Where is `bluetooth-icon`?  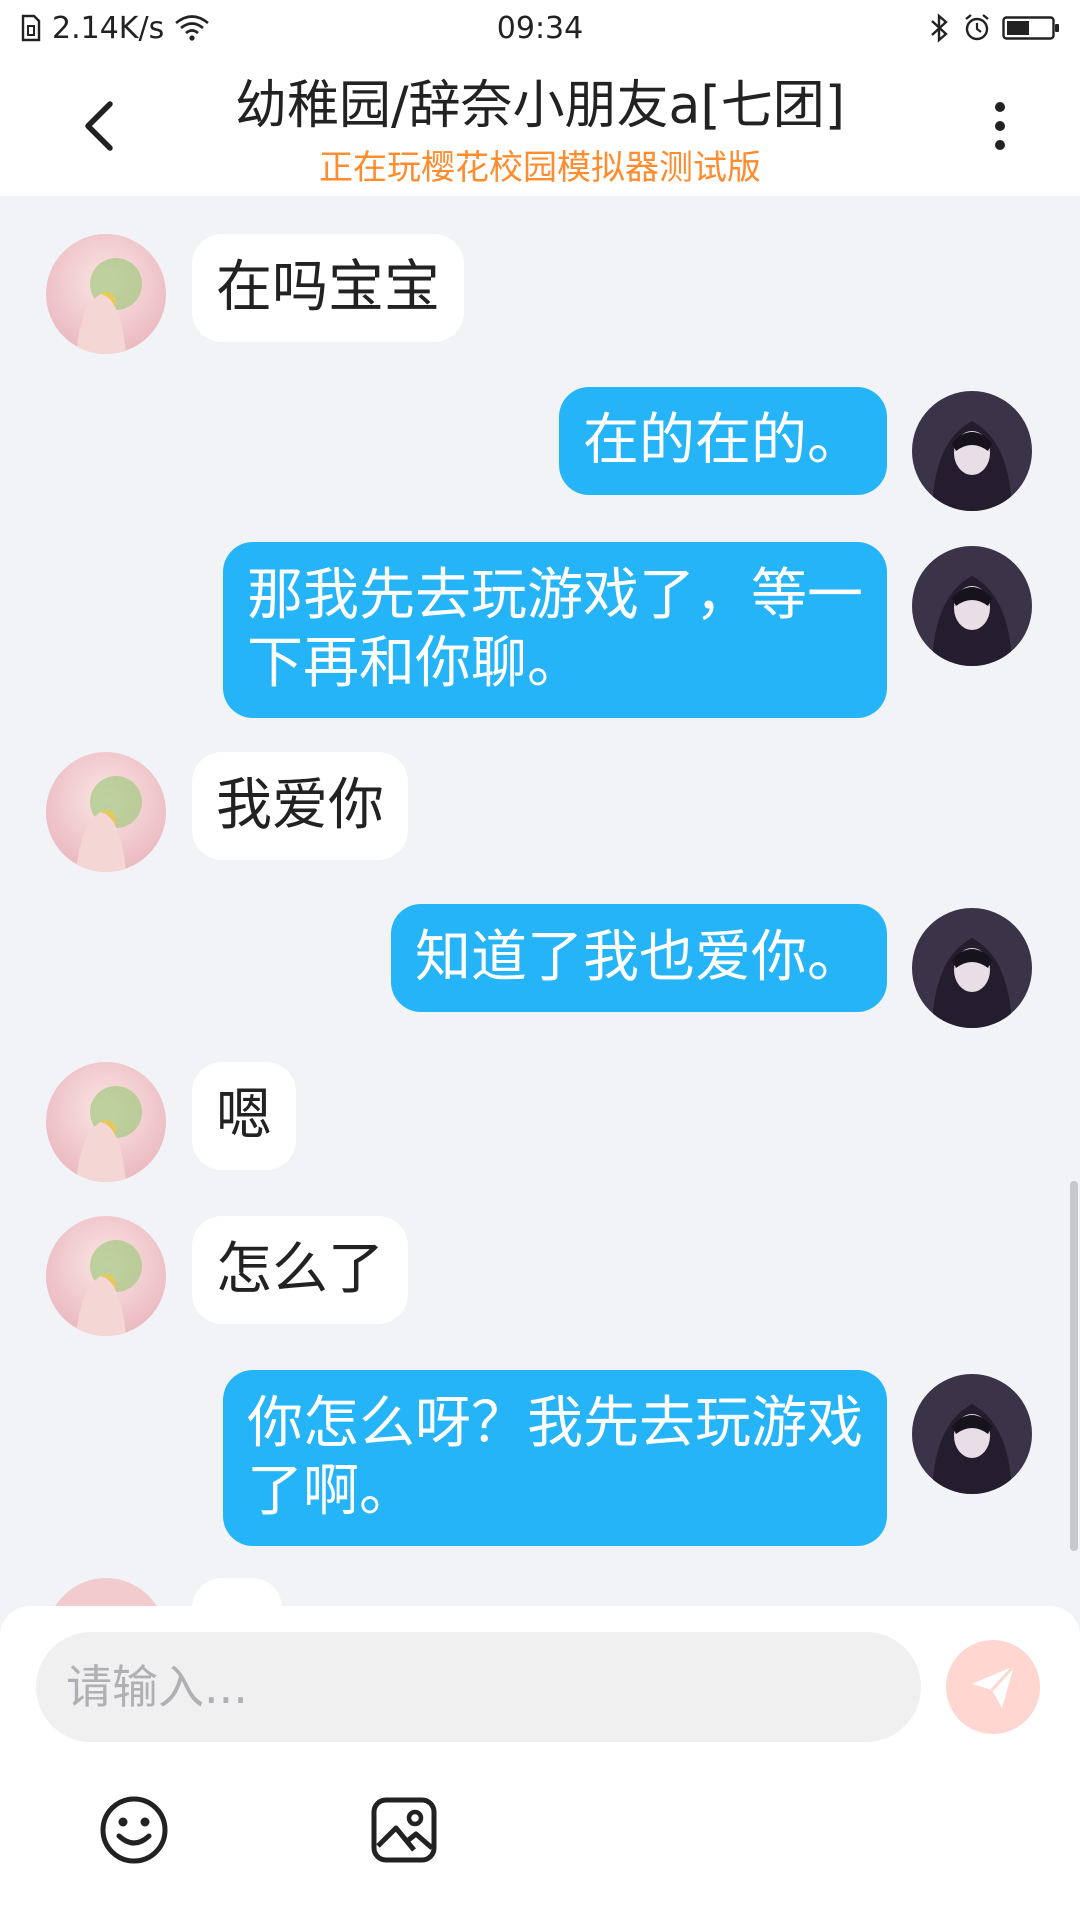
bluetooth-icon is located at coordinates (940, 28).